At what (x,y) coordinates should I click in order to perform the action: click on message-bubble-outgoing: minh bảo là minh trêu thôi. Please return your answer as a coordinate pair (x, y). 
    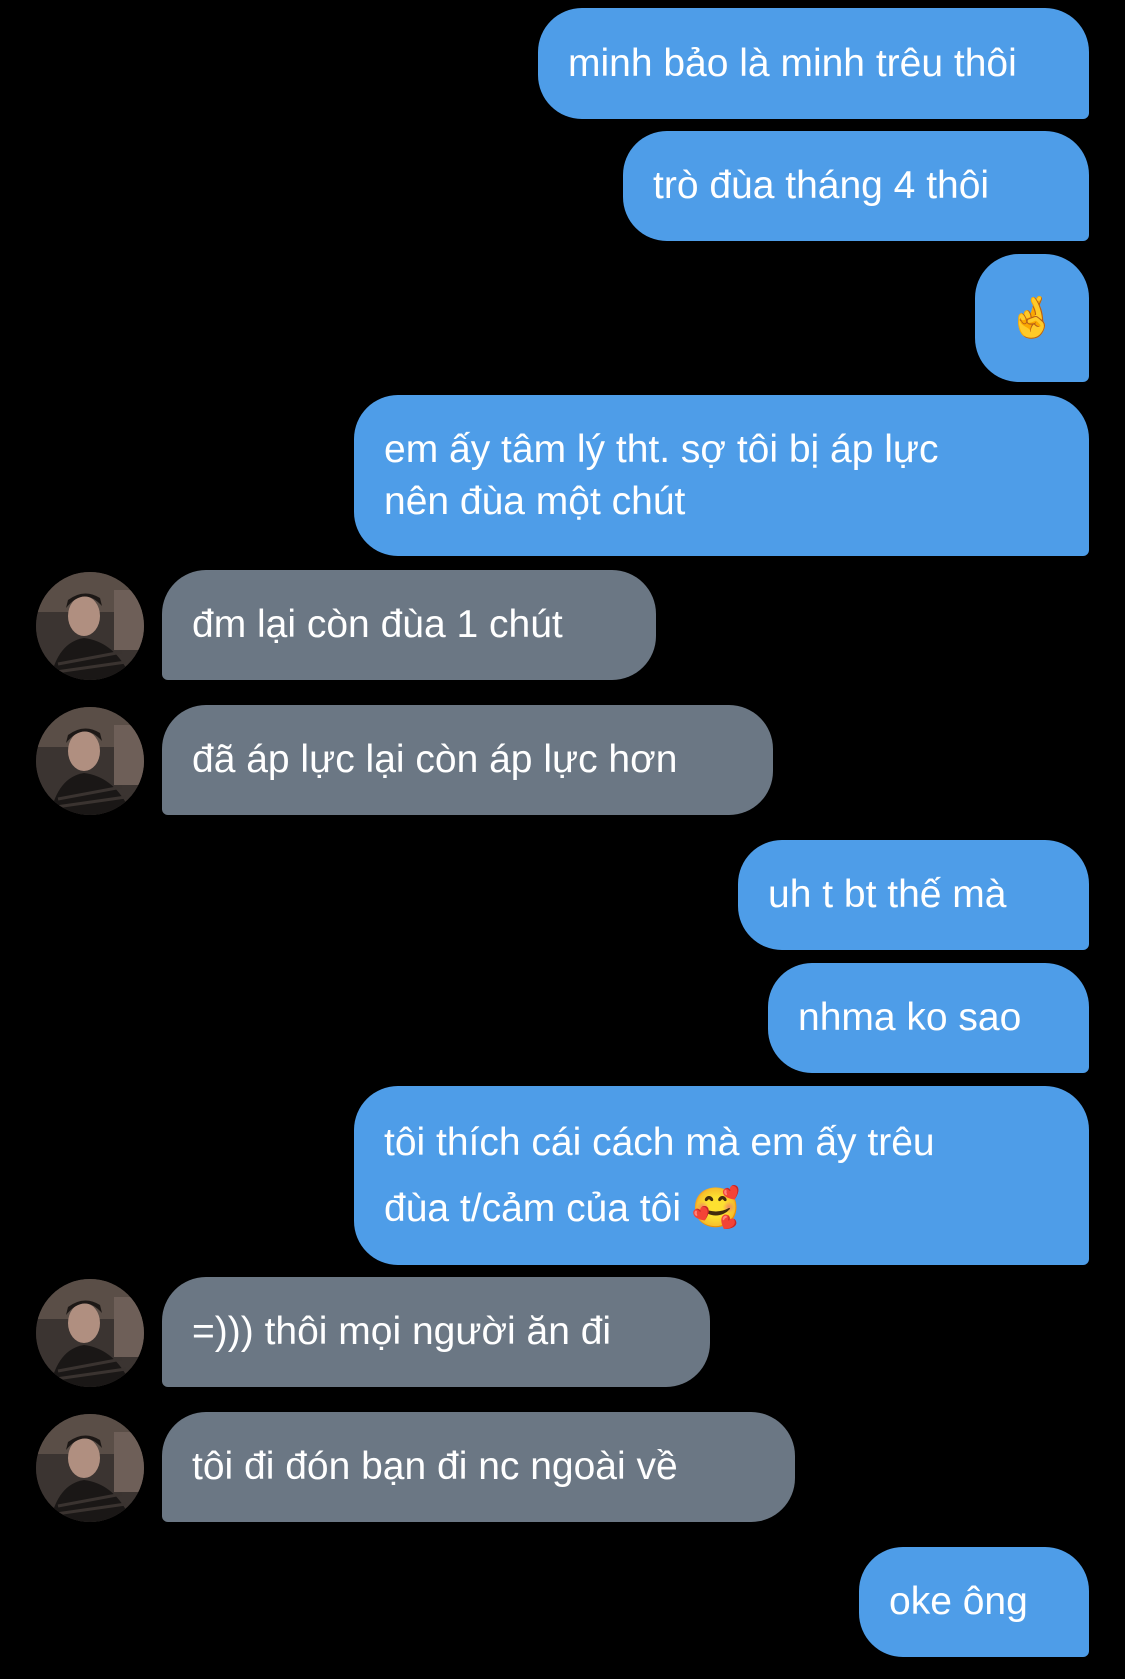
    Looking at the image, I should click on (813, 63).